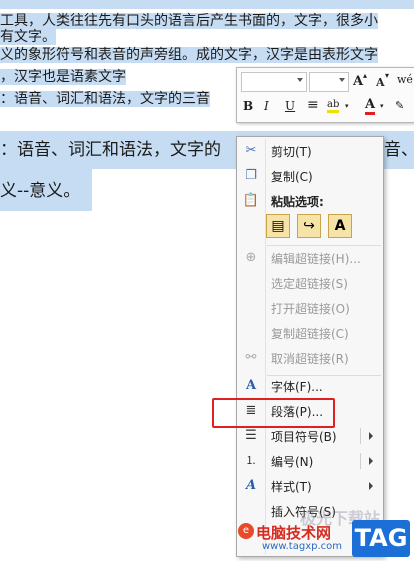  Describe the element at coordinates (313, 105) in the screenshot. I see `center-align-button: ≡` at that location.